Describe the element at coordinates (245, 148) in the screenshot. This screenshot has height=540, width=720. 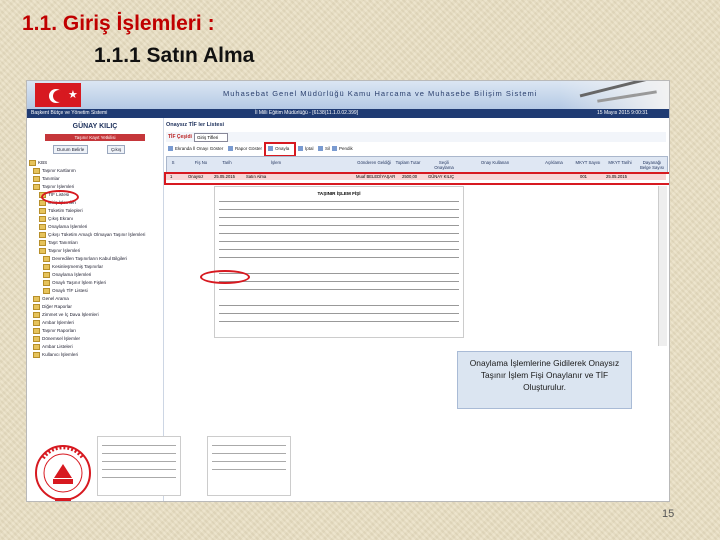
I see `toolbar-report-button: Rapor Göster` at that location.